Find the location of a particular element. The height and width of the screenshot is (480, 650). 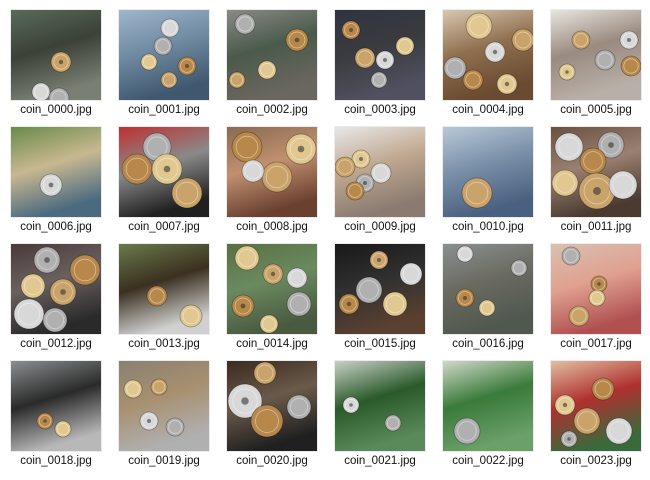

file-item: coin_0008.jpg is located at coordinates (277, 183).